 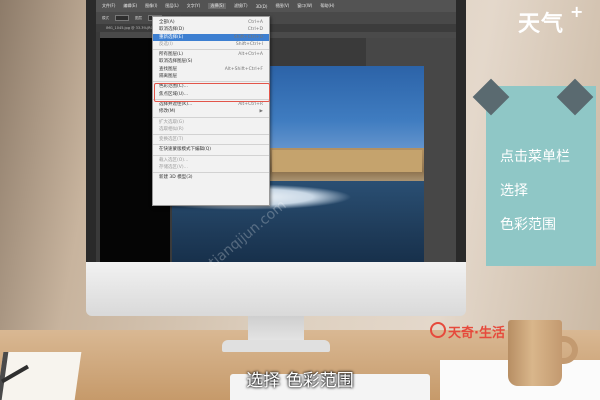 What do you see at coordinates (167, 22) in the screenshot?
I see `menu-item-label: 全部(A)` at bounding box center [167, 22].